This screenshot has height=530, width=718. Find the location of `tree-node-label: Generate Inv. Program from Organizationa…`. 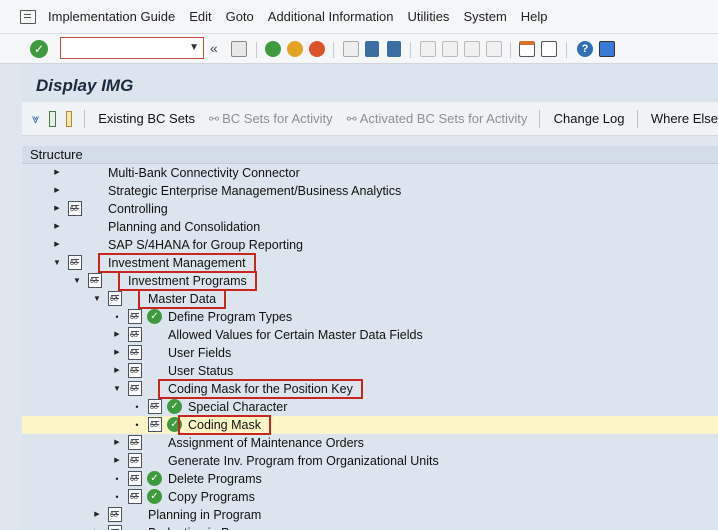

tree-node-label: Generate Inv. Program from Organizationa… is located at coordinates (303, 461).